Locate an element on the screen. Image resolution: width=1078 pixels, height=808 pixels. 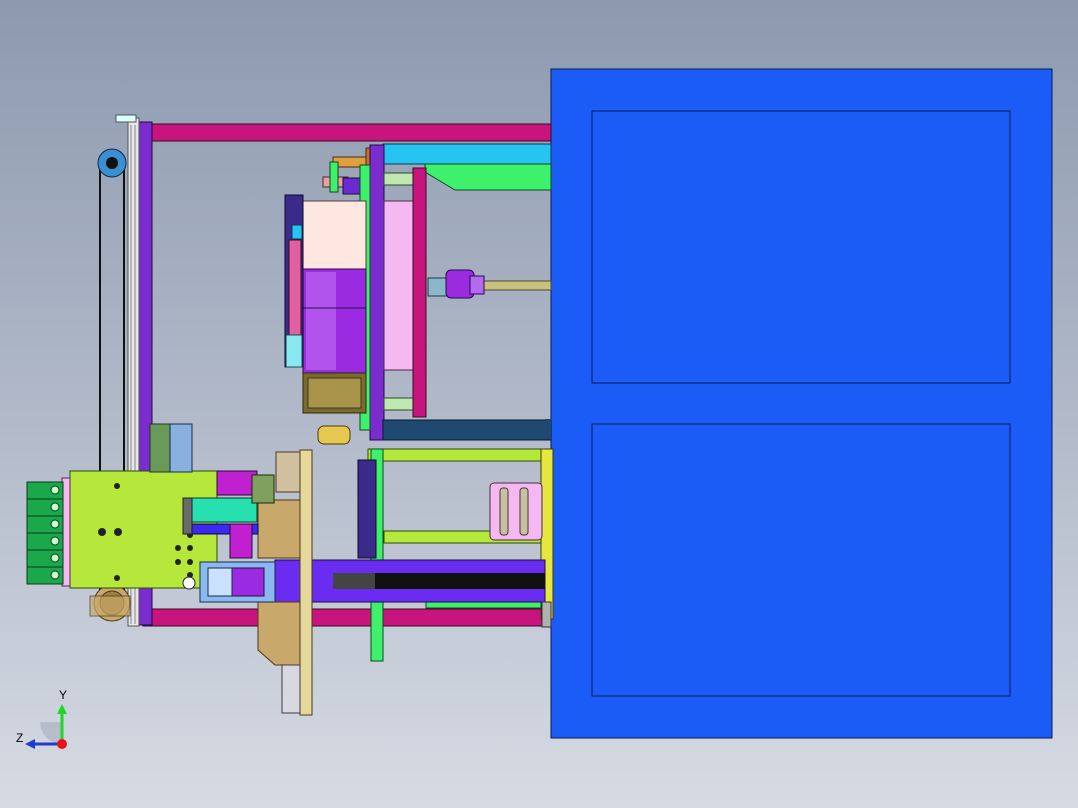
green-connector-stack is located at coordinates (48, 532).